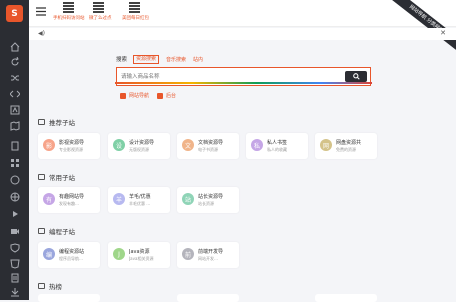 This screenshot has width=456, height=302. What do you see at coordinates (14, 196) in the screenshot?
I see `globe-icon` at bounding box center [14, 196].